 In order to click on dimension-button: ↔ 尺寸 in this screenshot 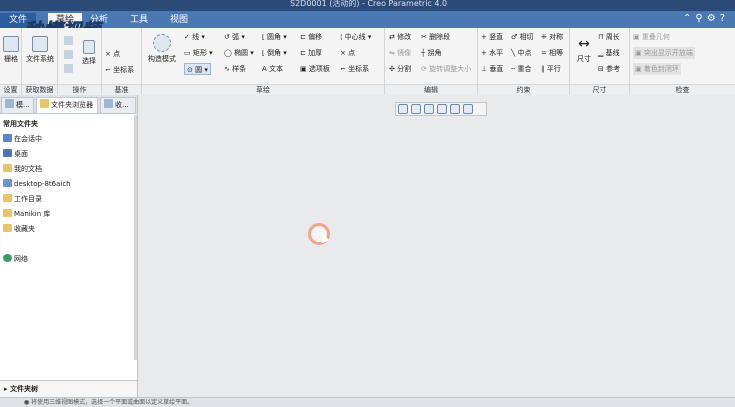, I will do `click(584, 49)`.